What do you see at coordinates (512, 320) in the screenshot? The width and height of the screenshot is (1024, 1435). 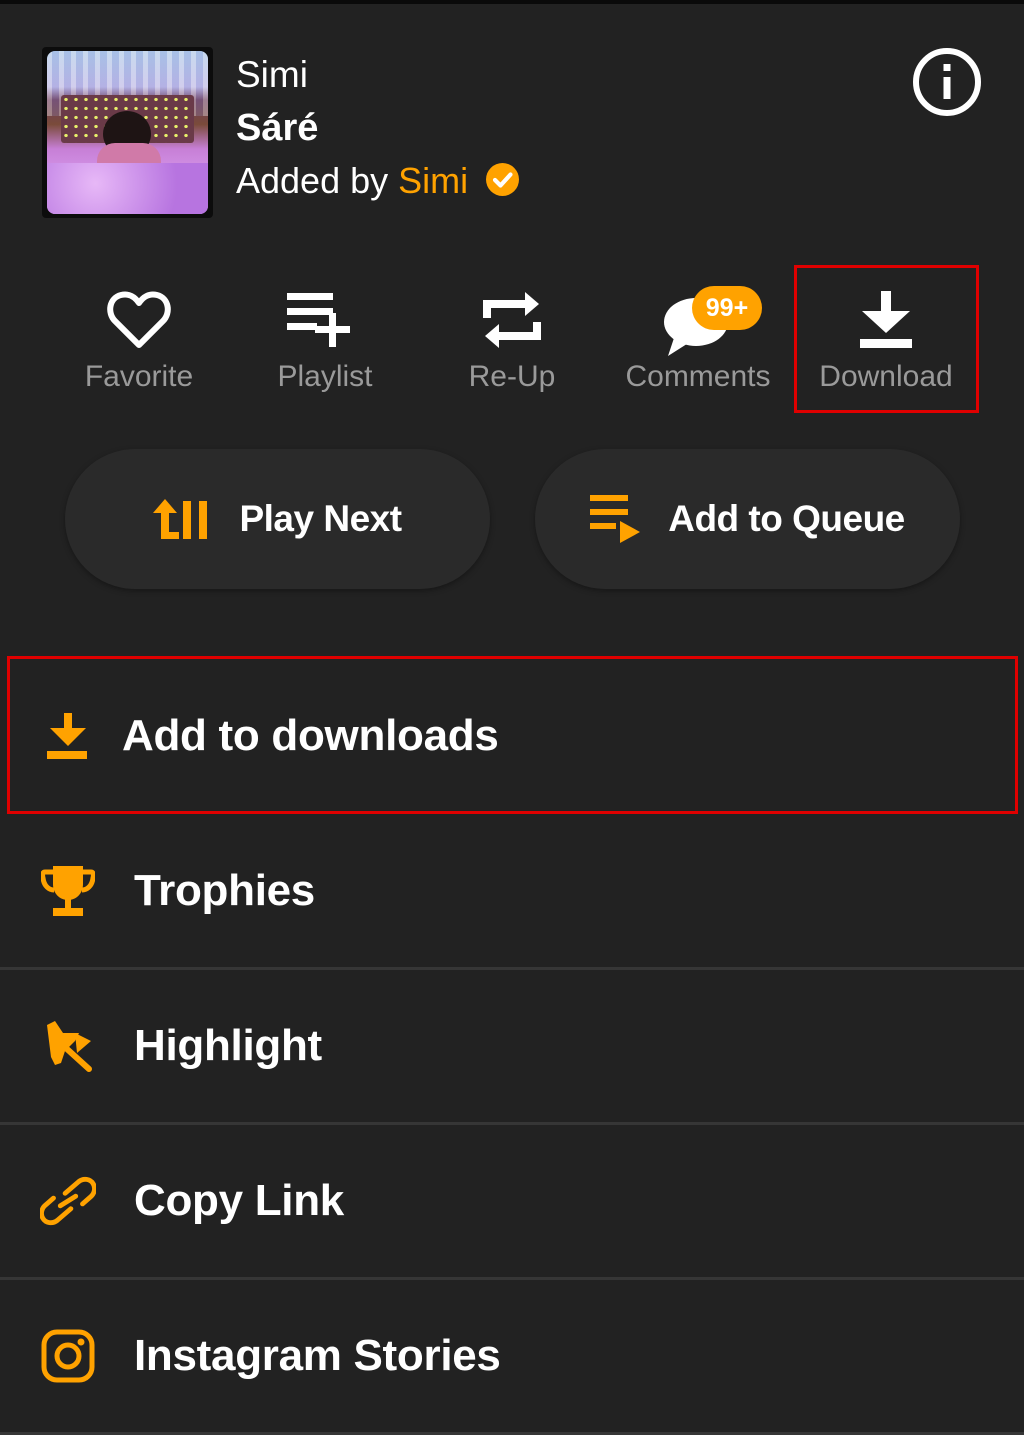 I see `repost-icon` at bounding box center [512, 320].